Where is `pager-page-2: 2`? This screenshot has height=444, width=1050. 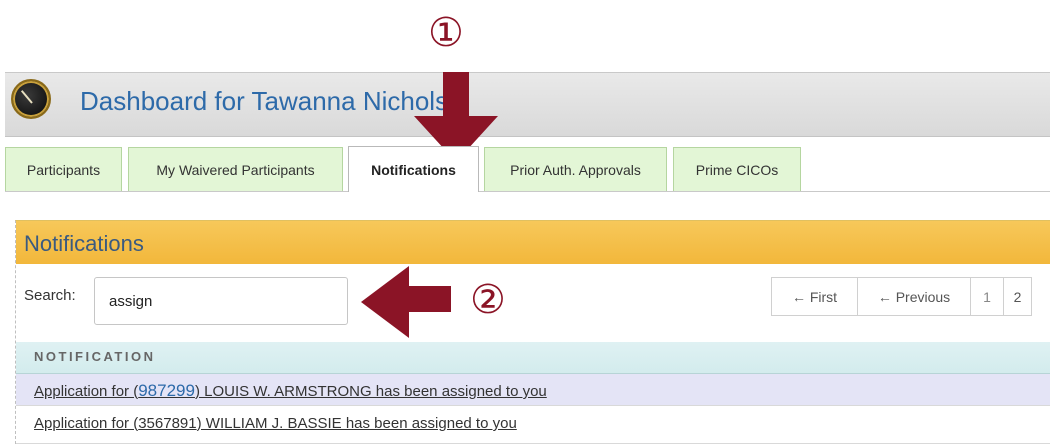
pager-page-2: 2 is located at coordinates (1017, 296).